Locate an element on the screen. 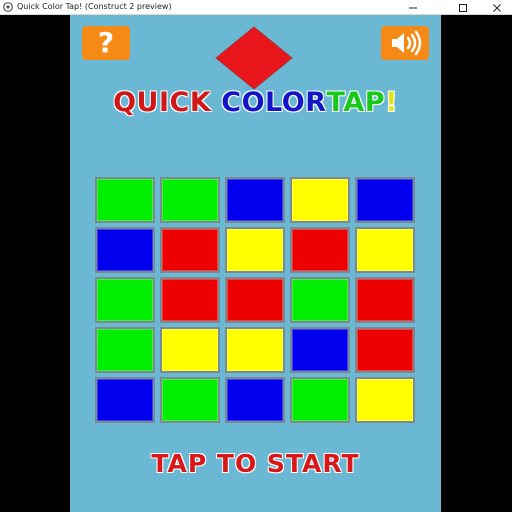  title-word-color: COLOR is located at coordinates (274, 102).